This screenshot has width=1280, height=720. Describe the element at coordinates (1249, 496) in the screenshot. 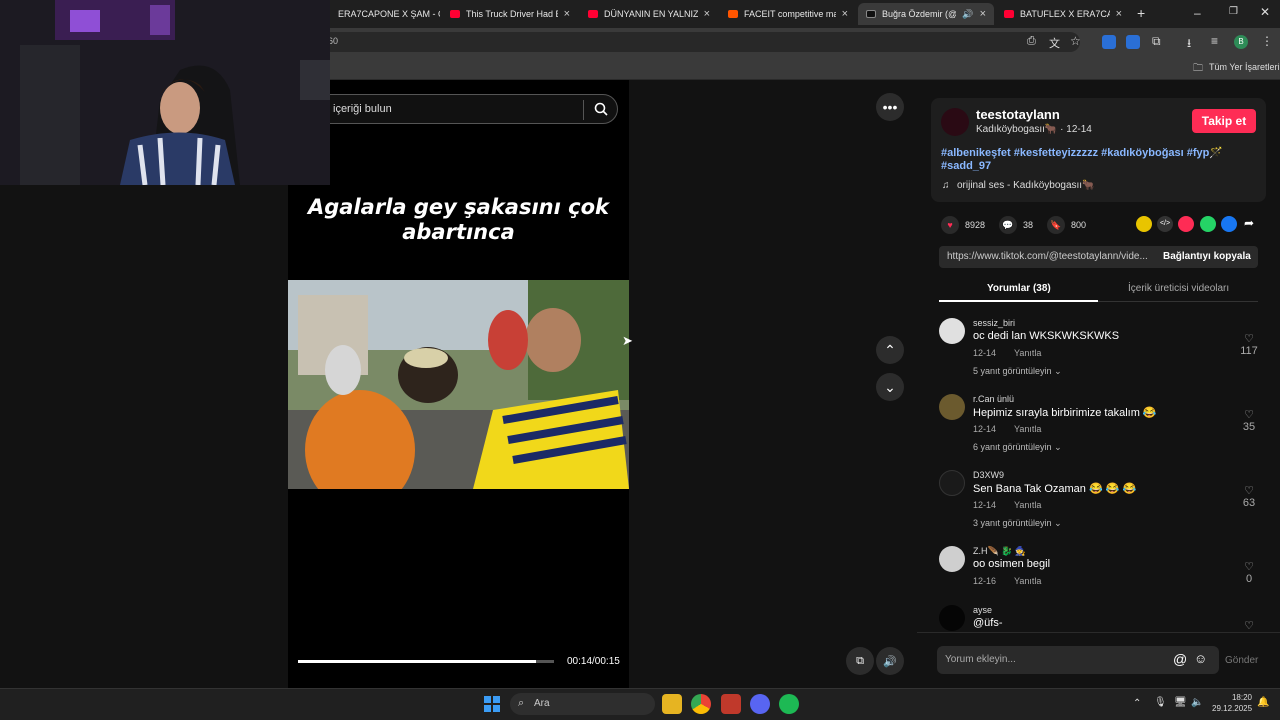

I see `comment-like: ♡ 63` at that location.